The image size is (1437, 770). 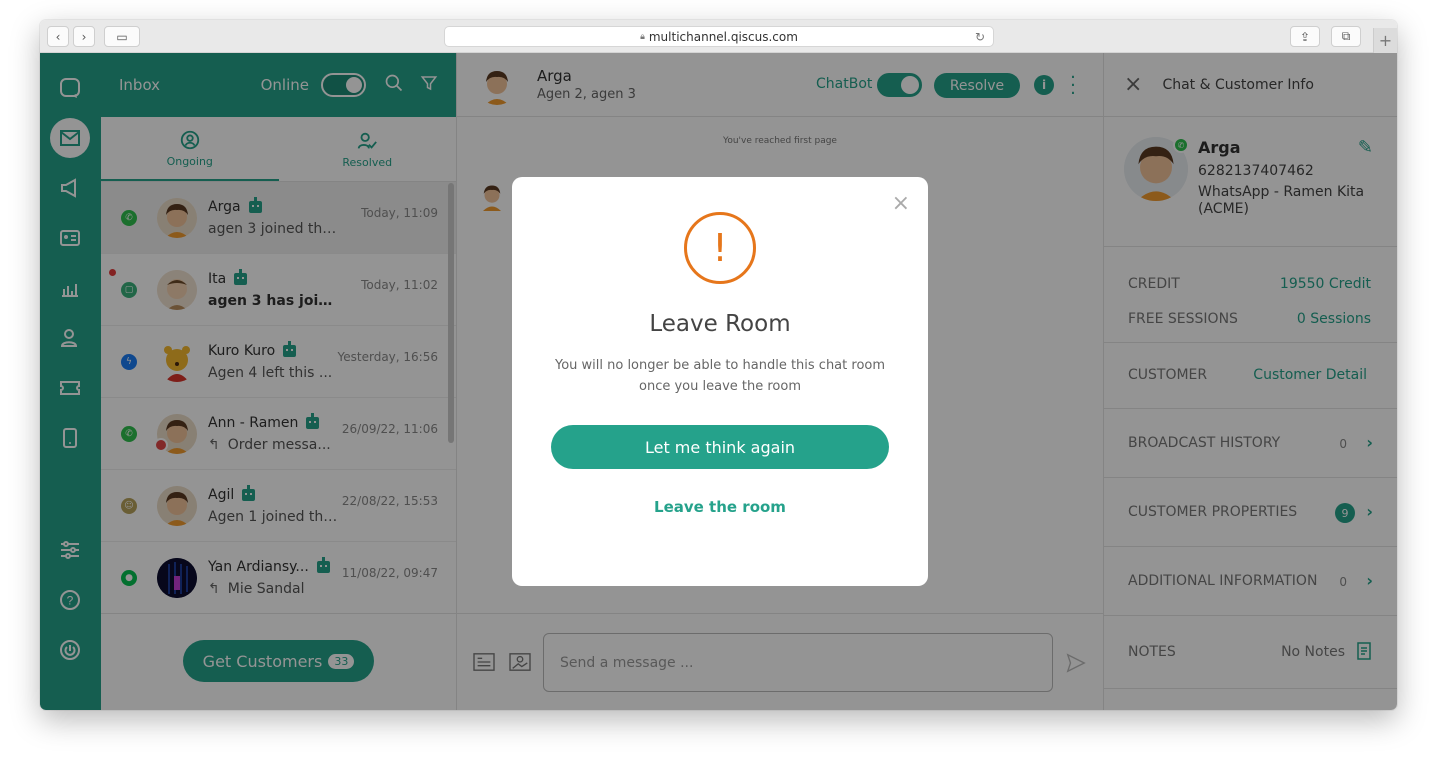 I want to click on new-tab-button: +, so click(x=1385, y=40).